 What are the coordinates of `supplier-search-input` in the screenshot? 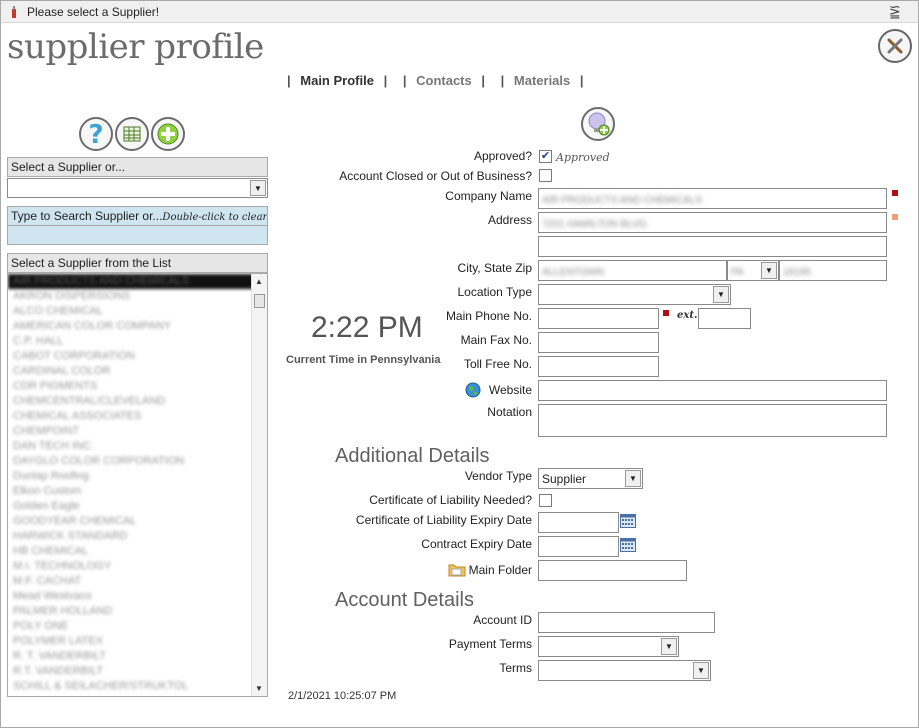 It's located at (137, 235).